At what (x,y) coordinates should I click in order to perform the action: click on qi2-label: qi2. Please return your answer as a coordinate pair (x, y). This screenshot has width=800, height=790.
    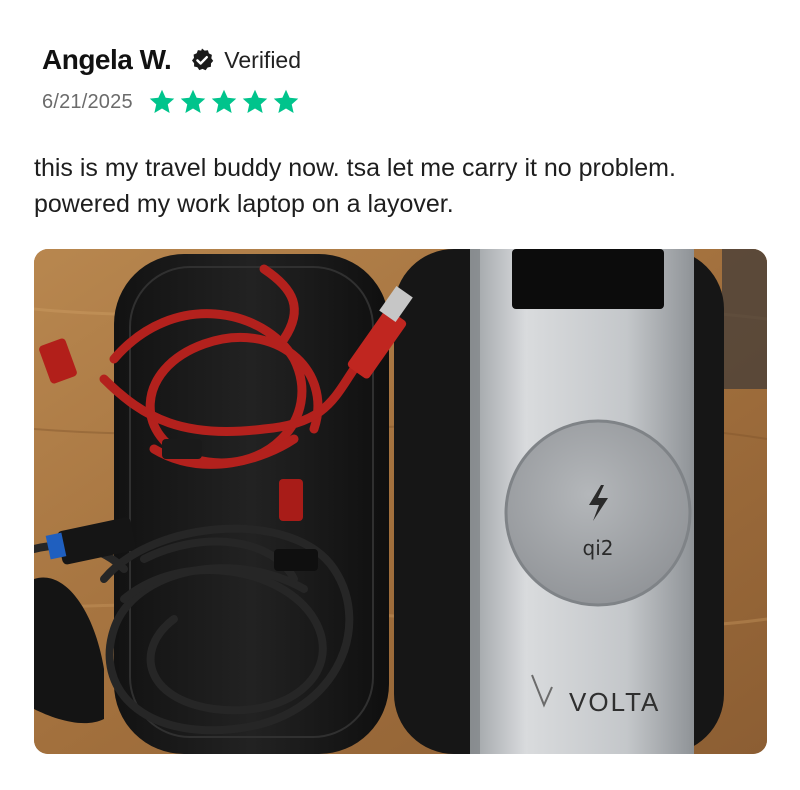
    Looking at the image, I should click on (598, 548).